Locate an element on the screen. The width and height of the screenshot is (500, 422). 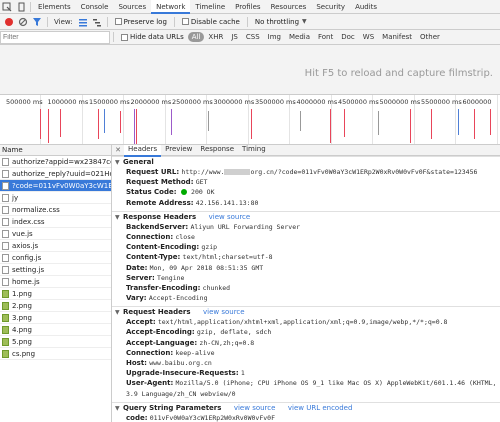
hide-data-urls-checkbox: Hide data URLs is located at coordinates (152, 37).